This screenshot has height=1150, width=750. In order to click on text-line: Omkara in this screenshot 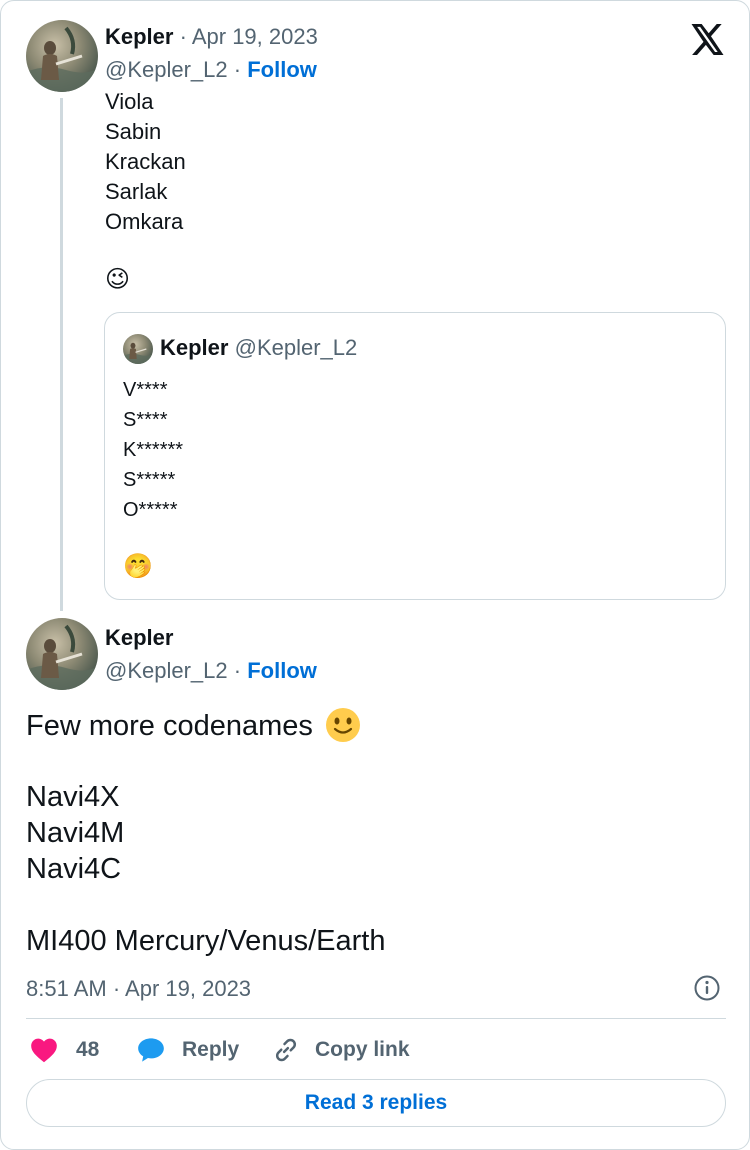, I will do `click(144, 221)`.